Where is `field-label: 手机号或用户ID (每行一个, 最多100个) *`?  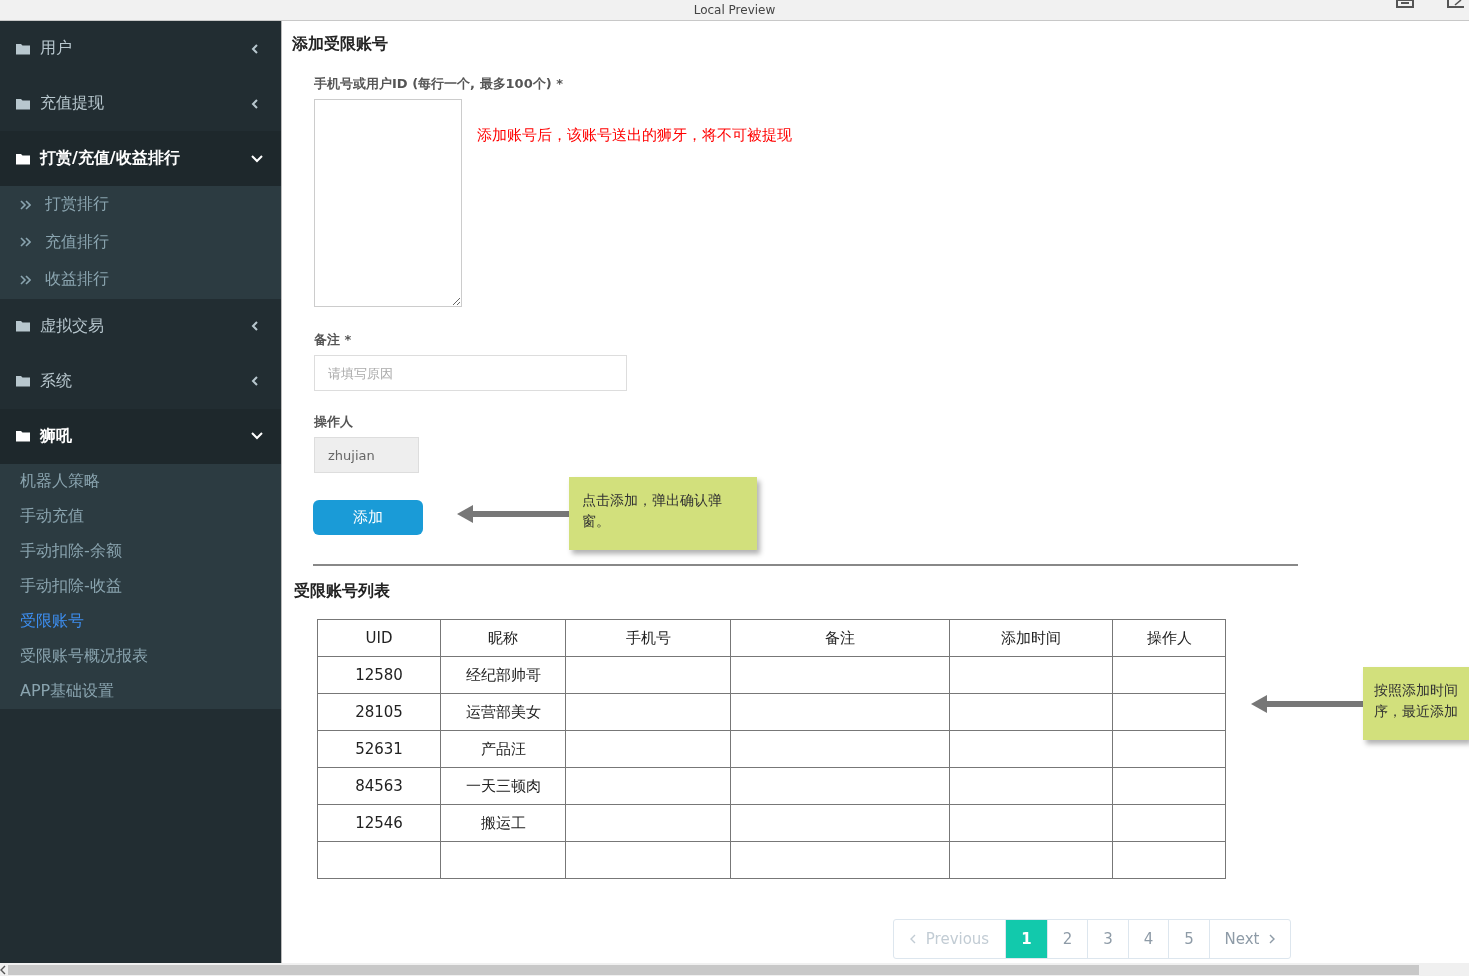 field-label: 手机号或用户ID (每行一个, 最多100个) * is located at coordinates (438, 84).